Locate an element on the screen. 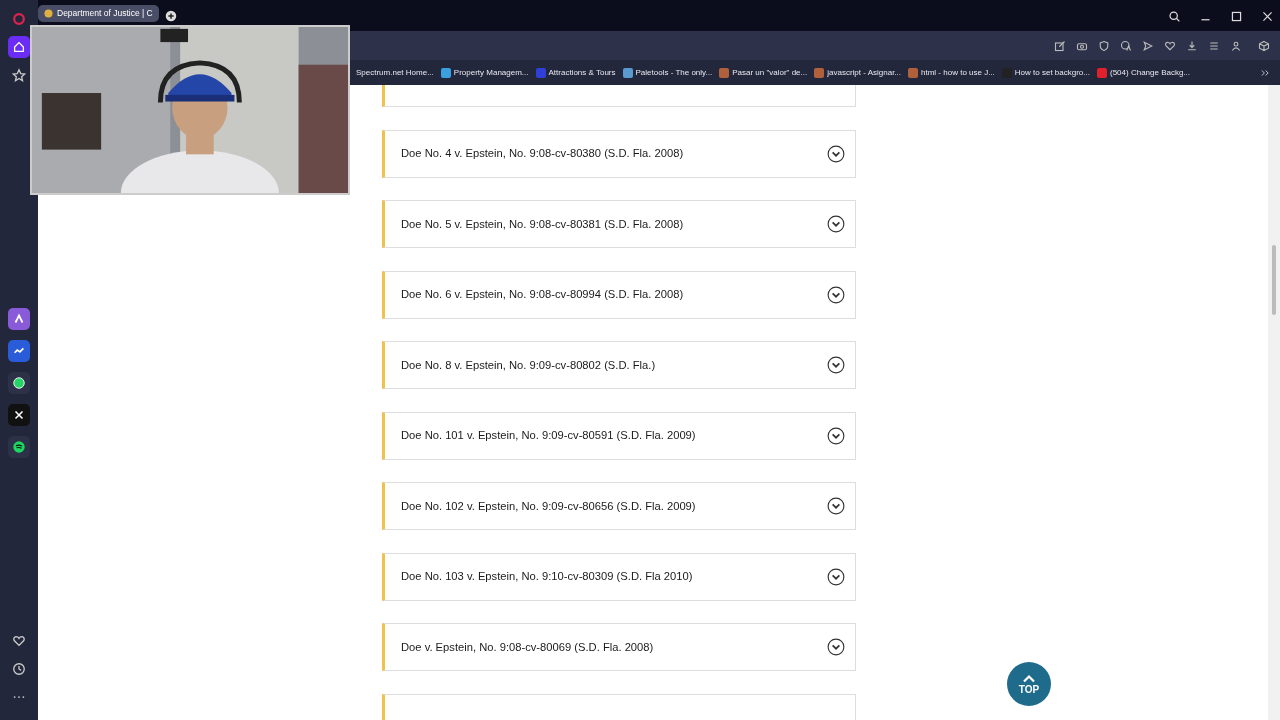 The width and height of the screenshot is (1280, 720). close-icon is located at coordinates (1267, 16).